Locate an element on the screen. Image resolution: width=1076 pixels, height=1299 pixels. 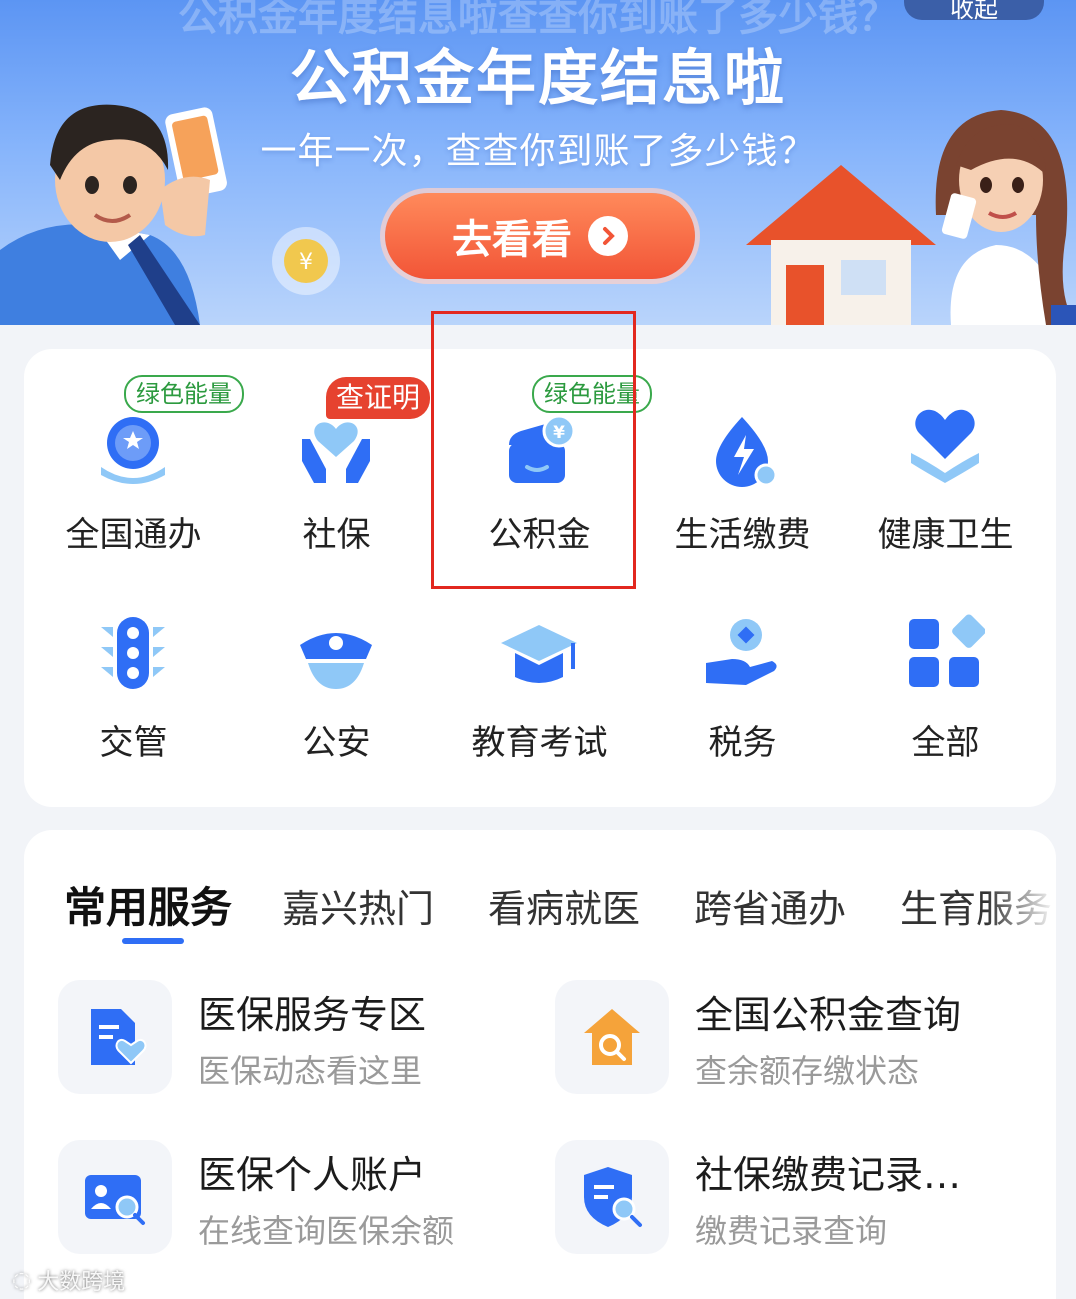
collapse-label: 收起 is located at coordinates (974, 11).